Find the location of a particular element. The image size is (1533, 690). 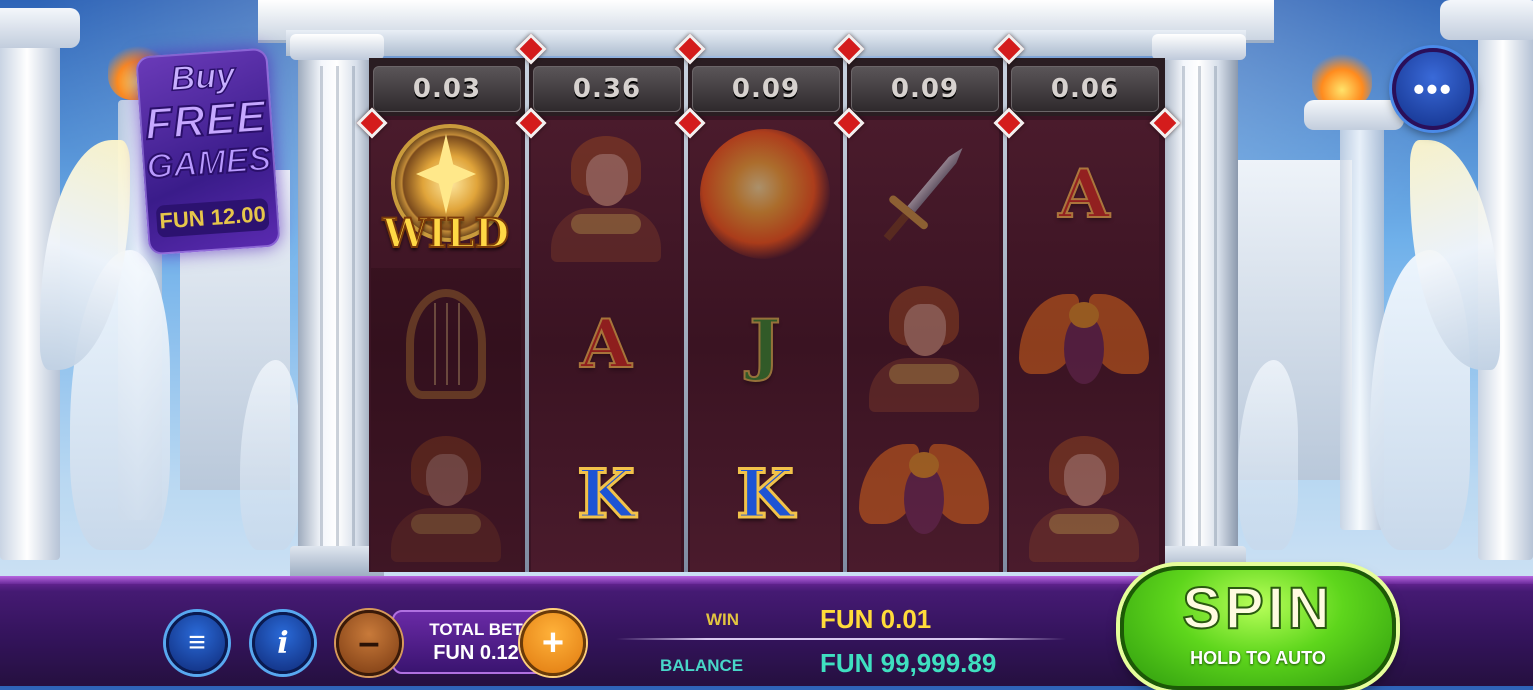

spin-button: SPIN HOLD TO AUTO is located at coordinates (1258, 628).